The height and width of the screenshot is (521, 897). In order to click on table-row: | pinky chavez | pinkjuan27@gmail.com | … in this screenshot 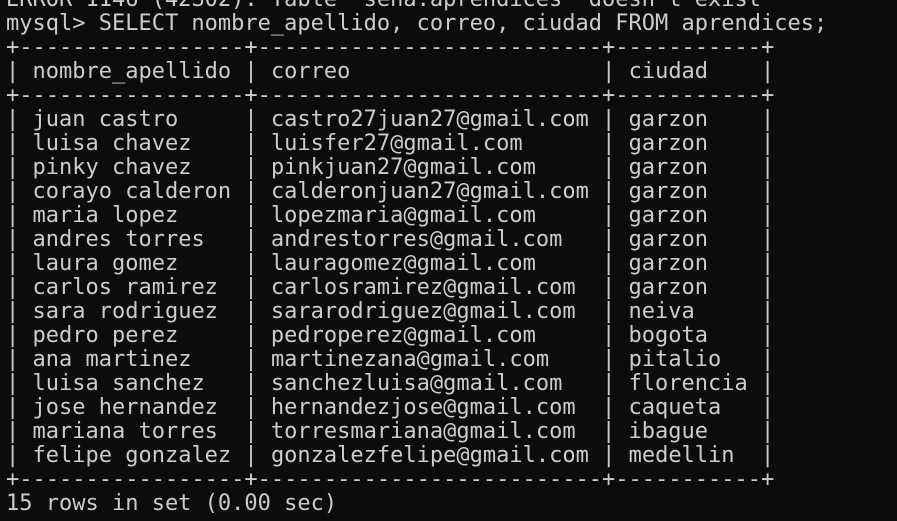, I will do `click(390, 167)`.